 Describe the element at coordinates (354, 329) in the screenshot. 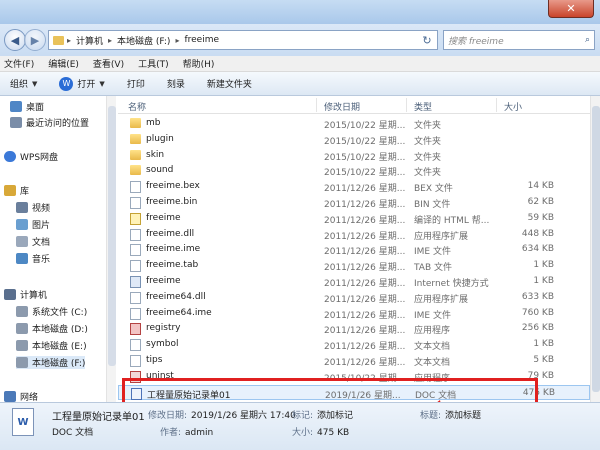

I see `file-row: registry 2011/12/26 星期... 应用程序 256 KB` at that location.